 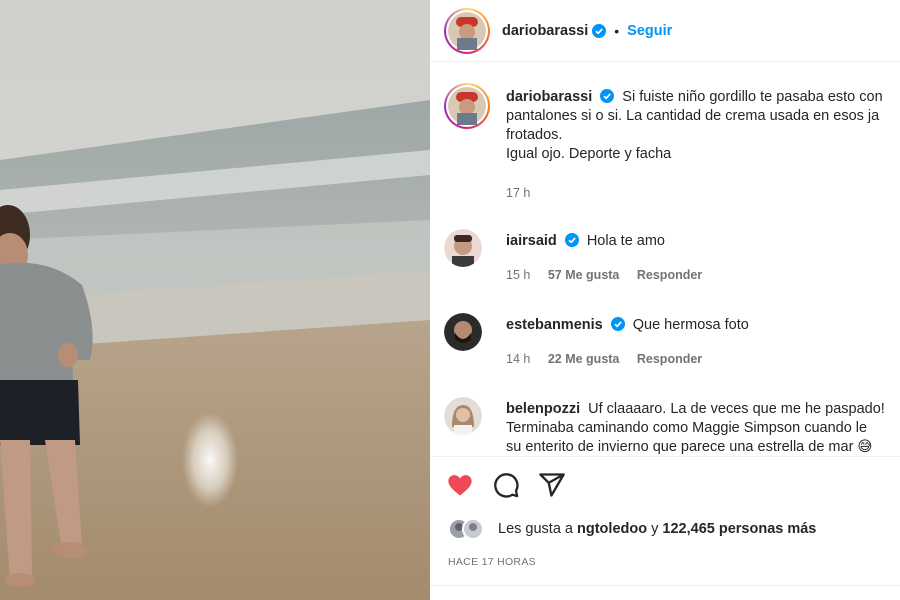 What do you see at coordinates (518, 193) in the screenshot?
I see `caption-time: 17 h` at bounding box center [518, 193].